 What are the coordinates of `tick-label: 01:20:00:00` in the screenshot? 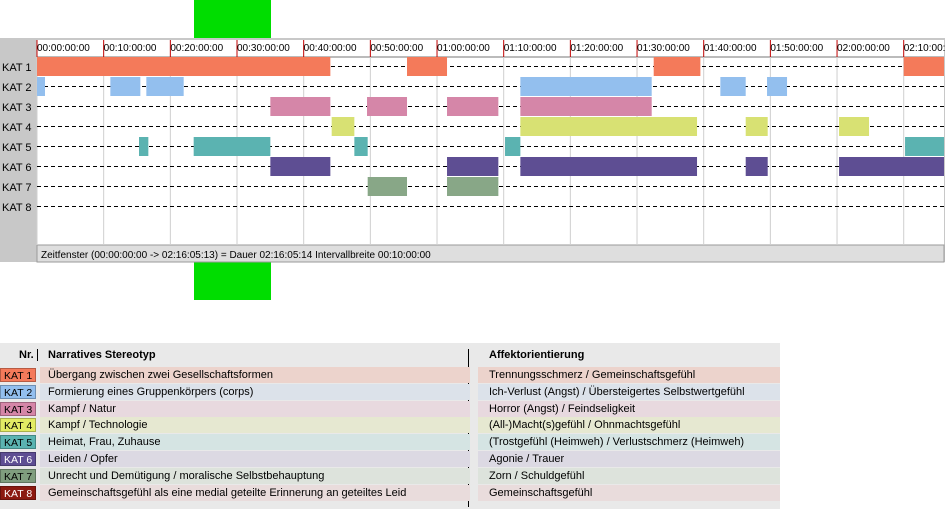 It's located at (596, 48).